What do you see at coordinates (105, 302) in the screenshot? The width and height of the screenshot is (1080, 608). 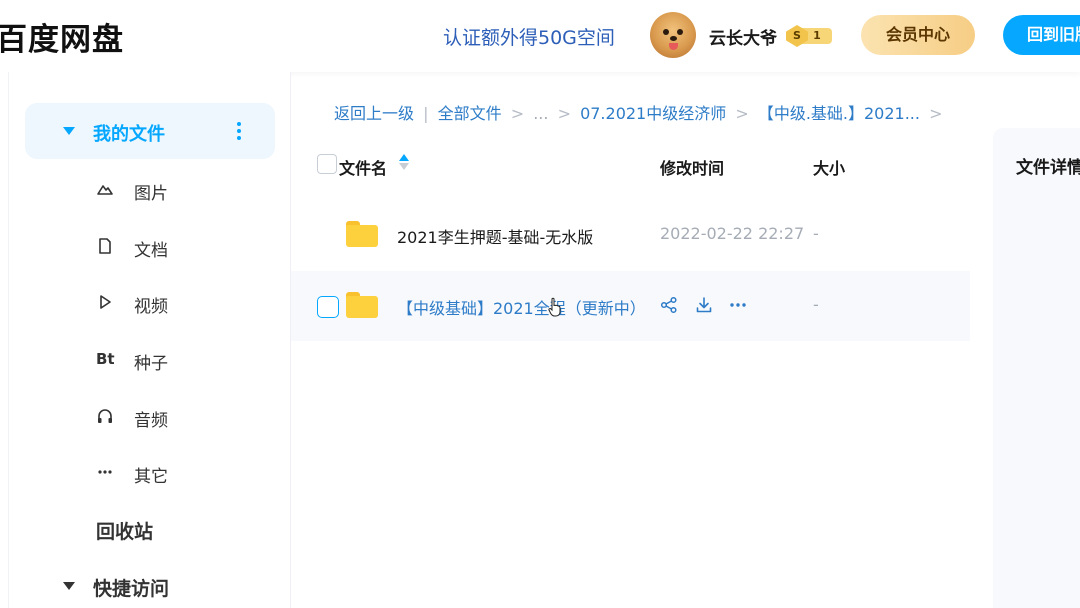 I see `video-icon` at bounding box center [105, 302].